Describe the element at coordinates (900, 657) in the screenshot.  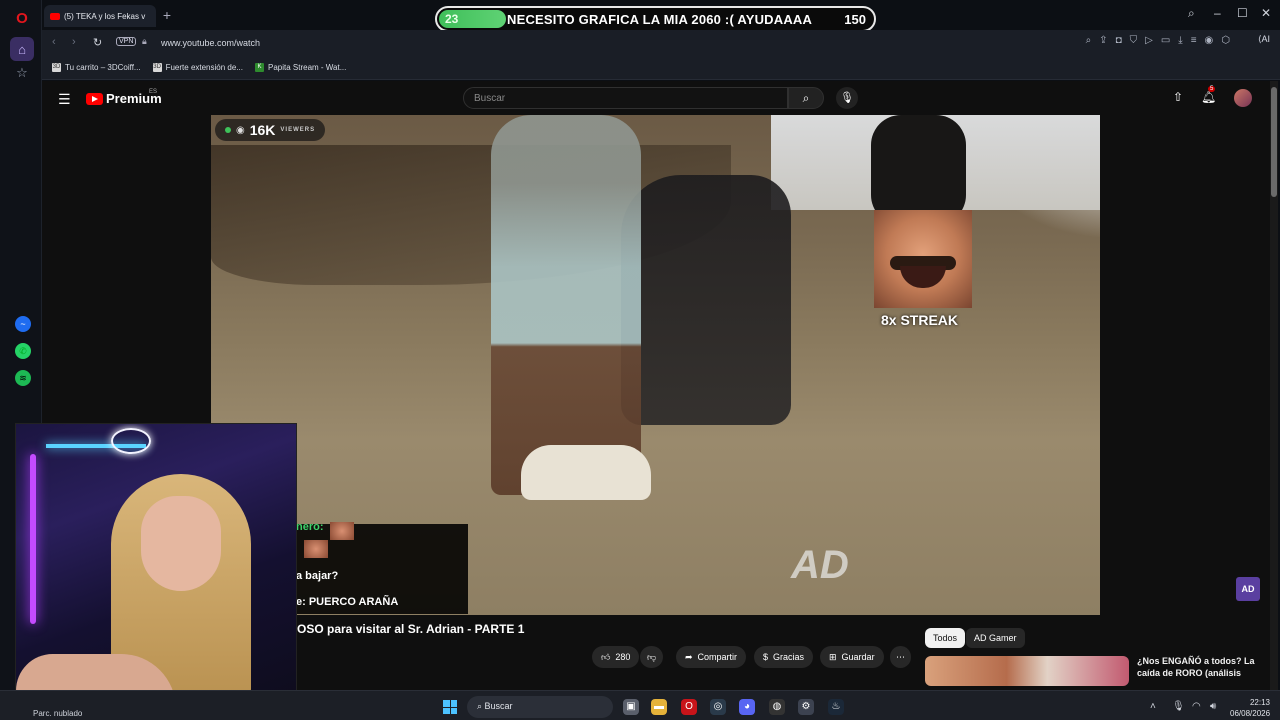
I see `more-actions-button: ⋯` at that location.